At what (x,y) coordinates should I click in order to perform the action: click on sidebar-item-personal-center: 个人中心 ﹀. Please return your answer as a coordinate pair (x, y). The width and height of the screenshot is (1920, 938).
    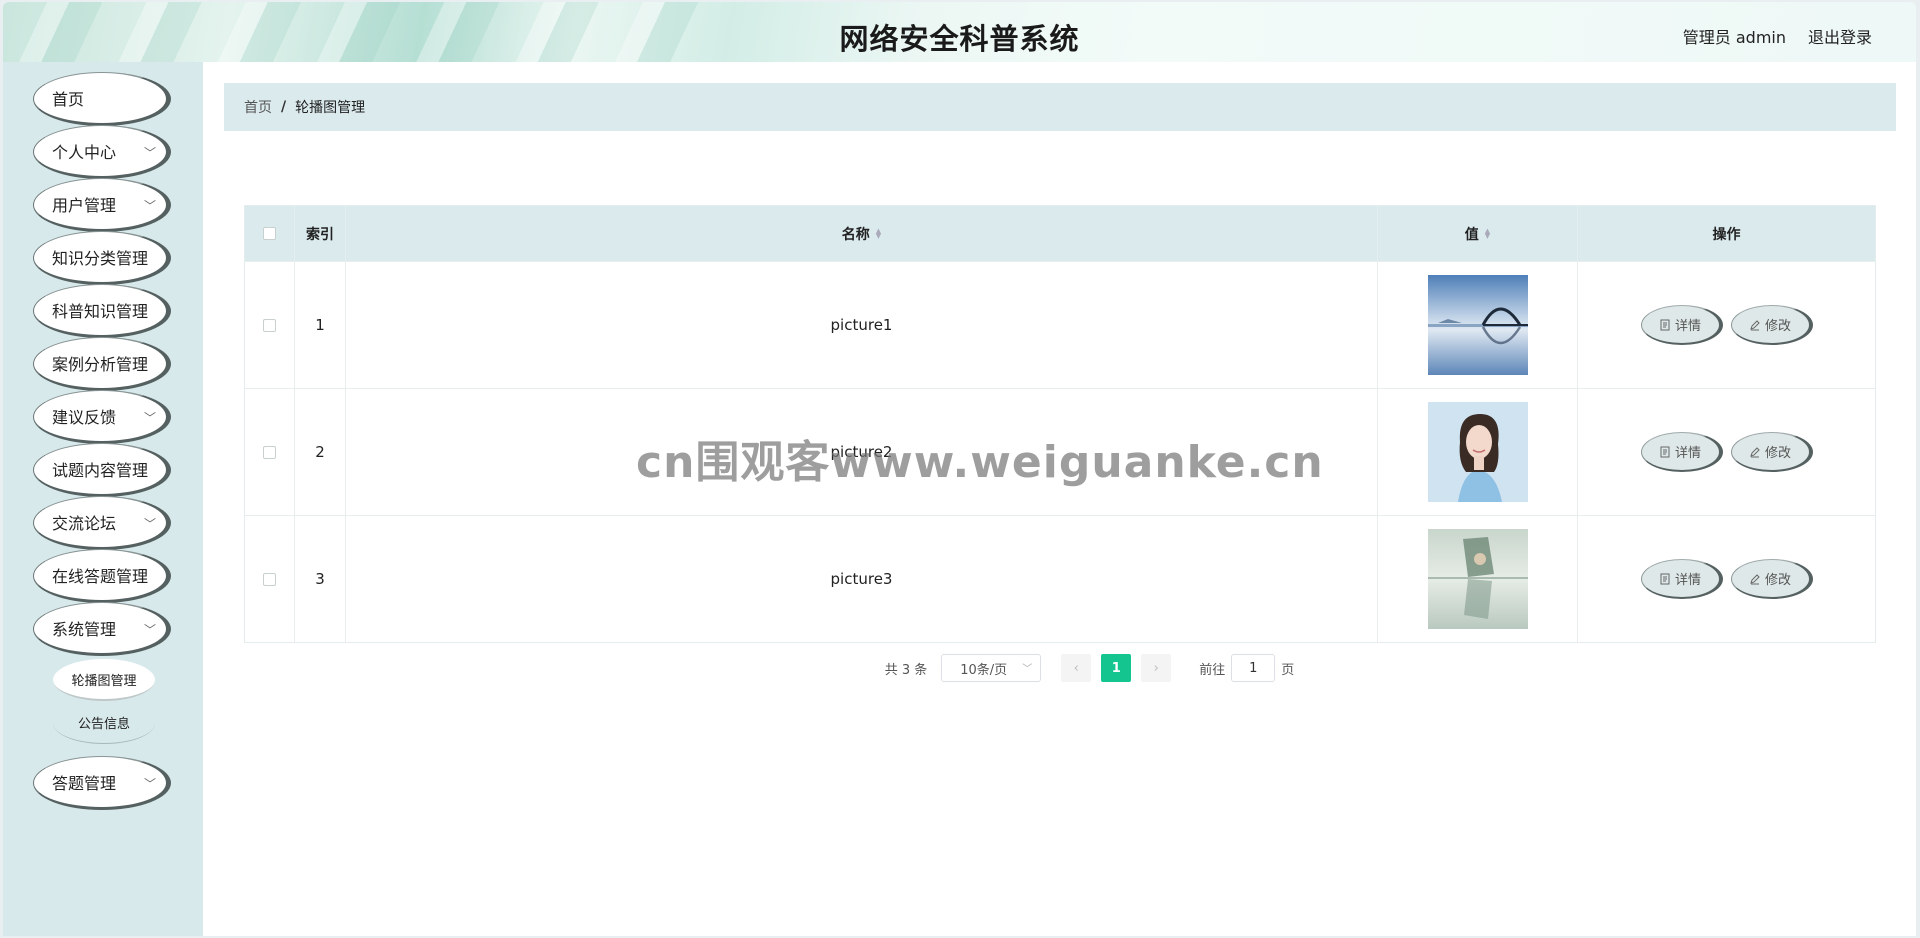
    Looking at the image, I should click on (102, 152).